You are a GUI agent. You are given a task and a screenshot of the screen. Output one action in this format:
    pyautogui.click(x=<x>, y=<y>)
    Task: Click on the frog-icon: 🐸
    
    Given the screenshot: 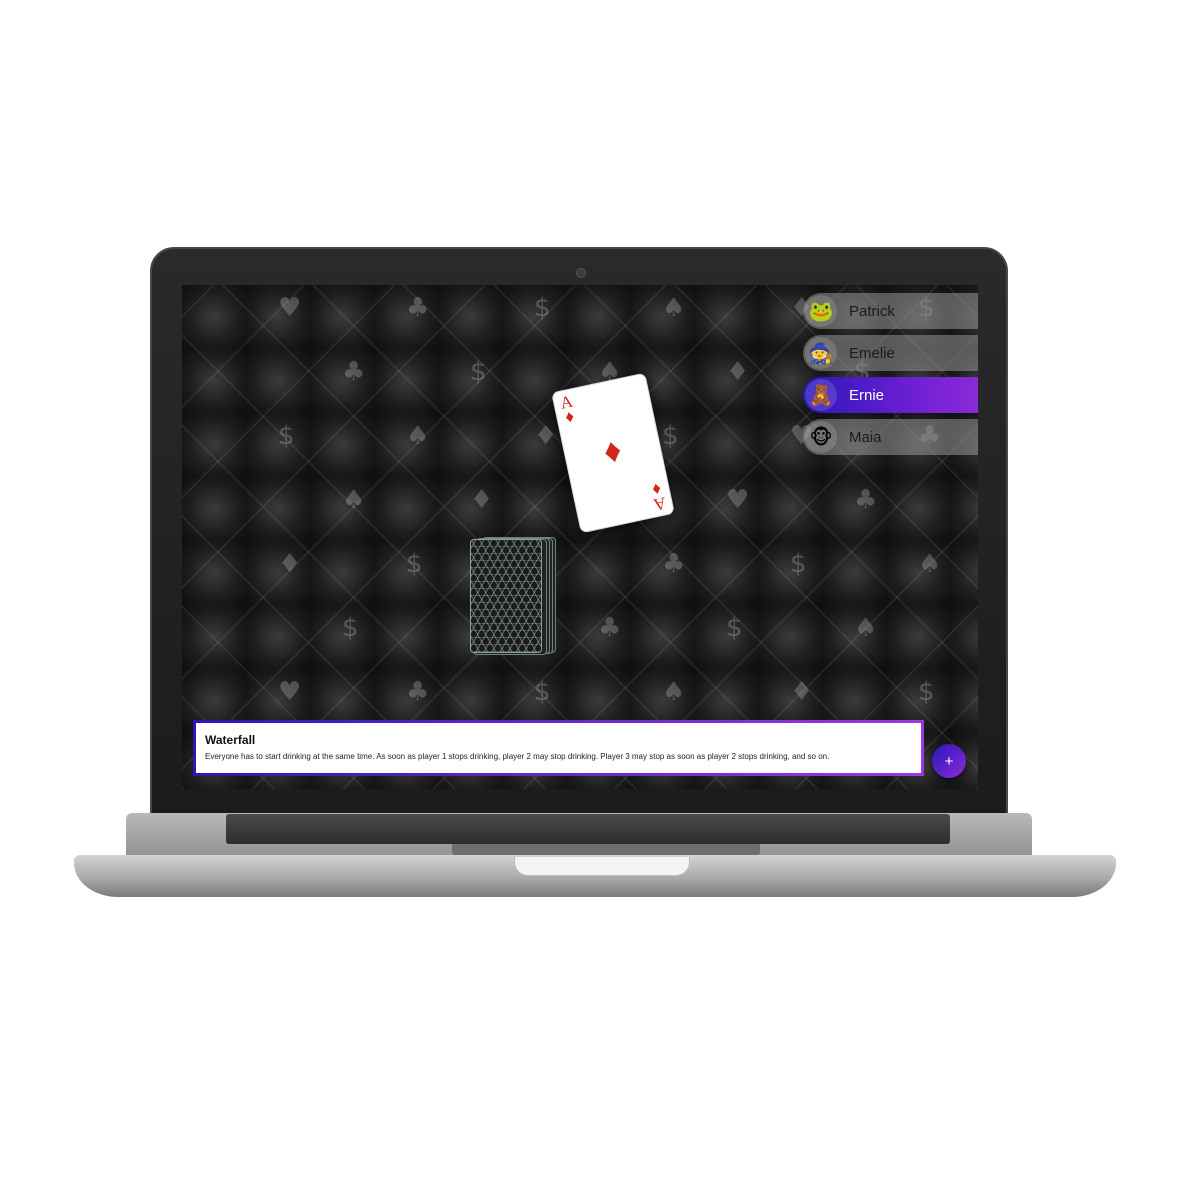 What is the action you would take?
    pyautogui.click(x=821, y=311)
    